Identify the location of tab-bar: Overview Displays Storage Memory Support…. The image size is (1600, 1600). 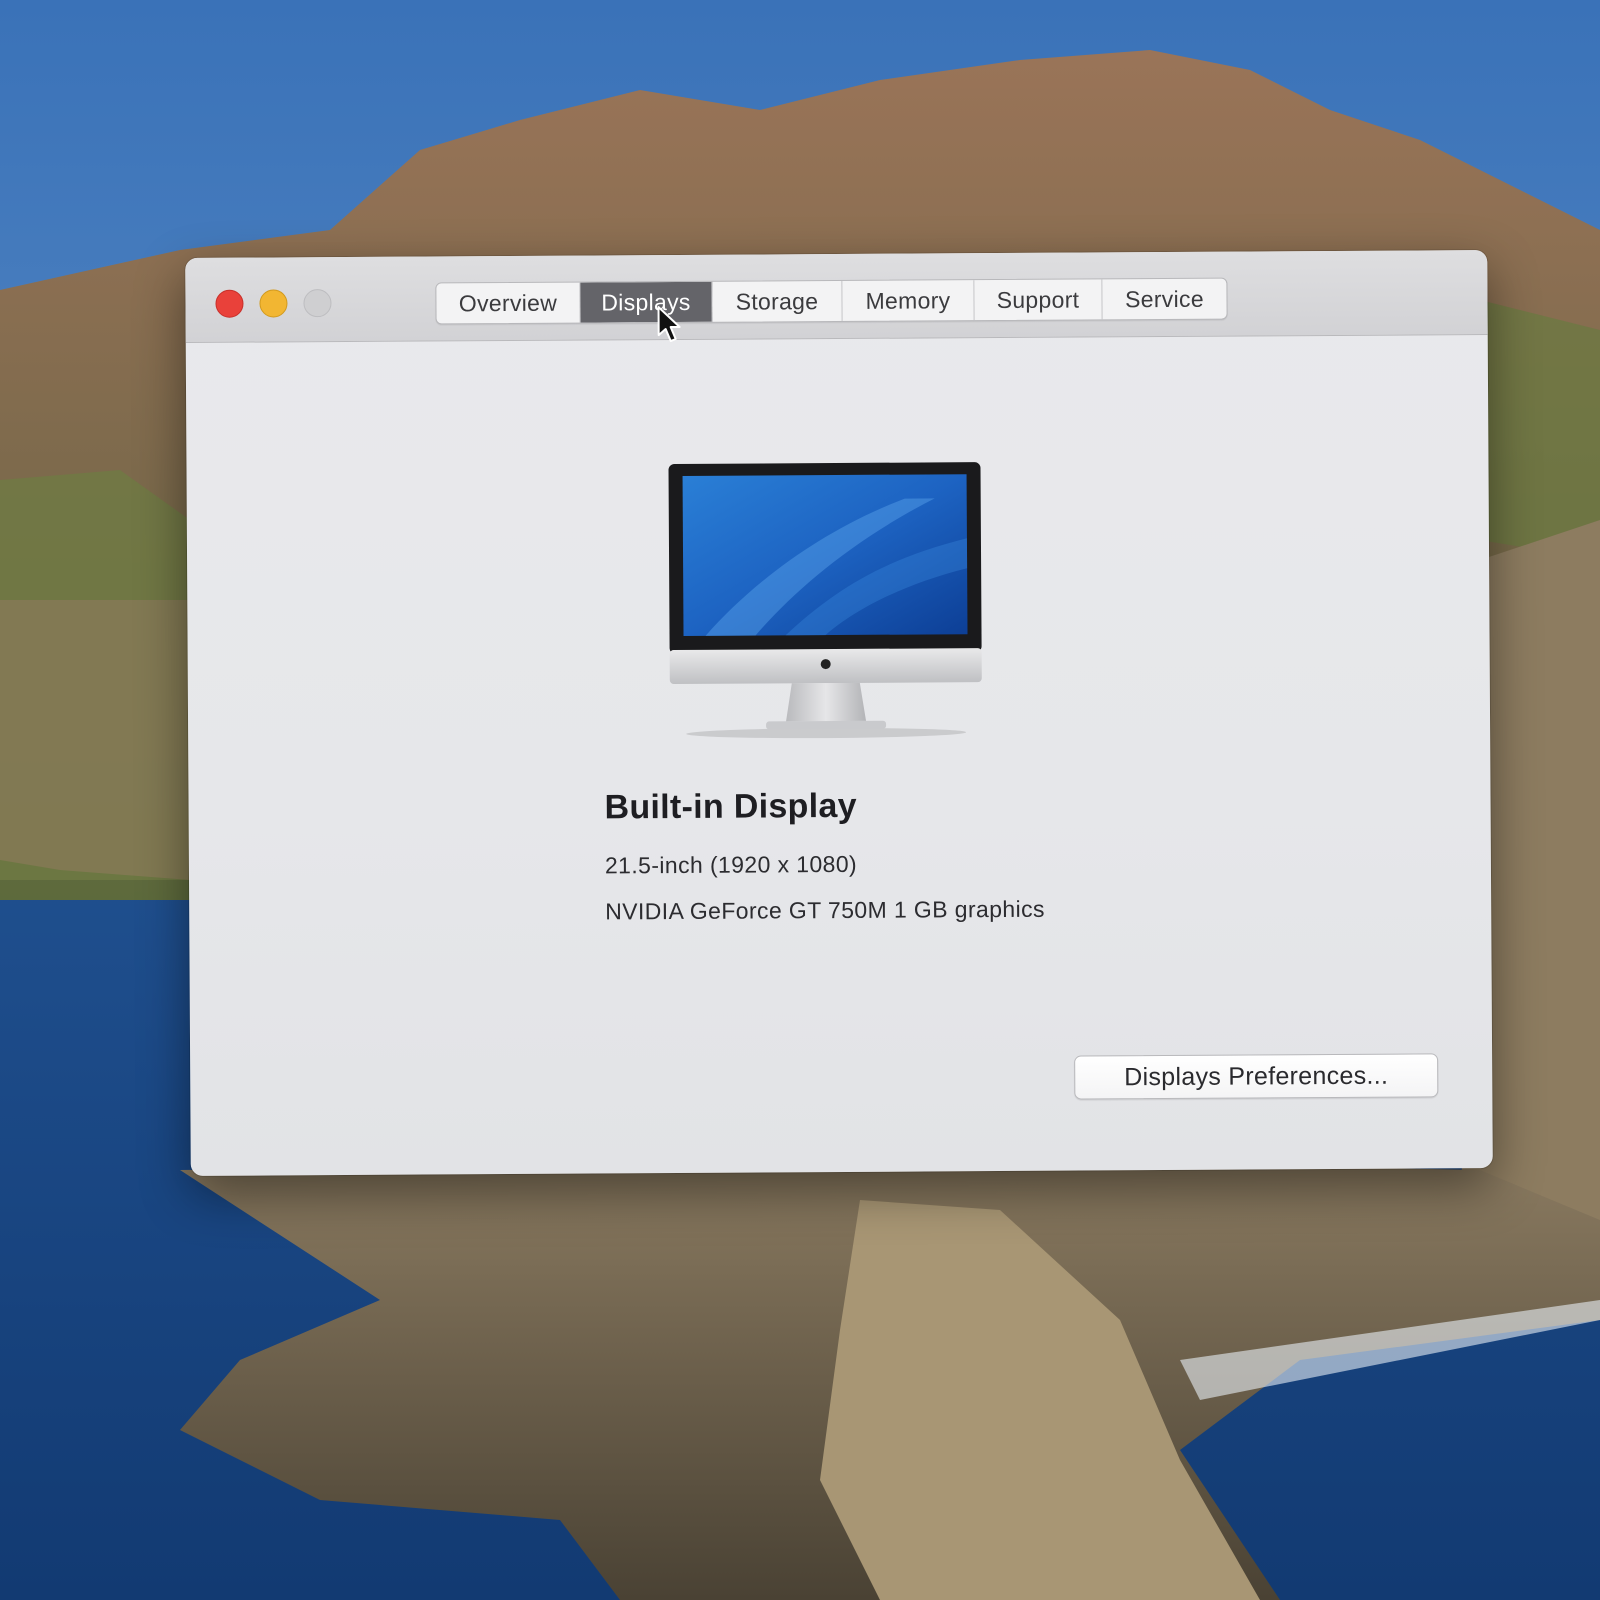
(831, 301).